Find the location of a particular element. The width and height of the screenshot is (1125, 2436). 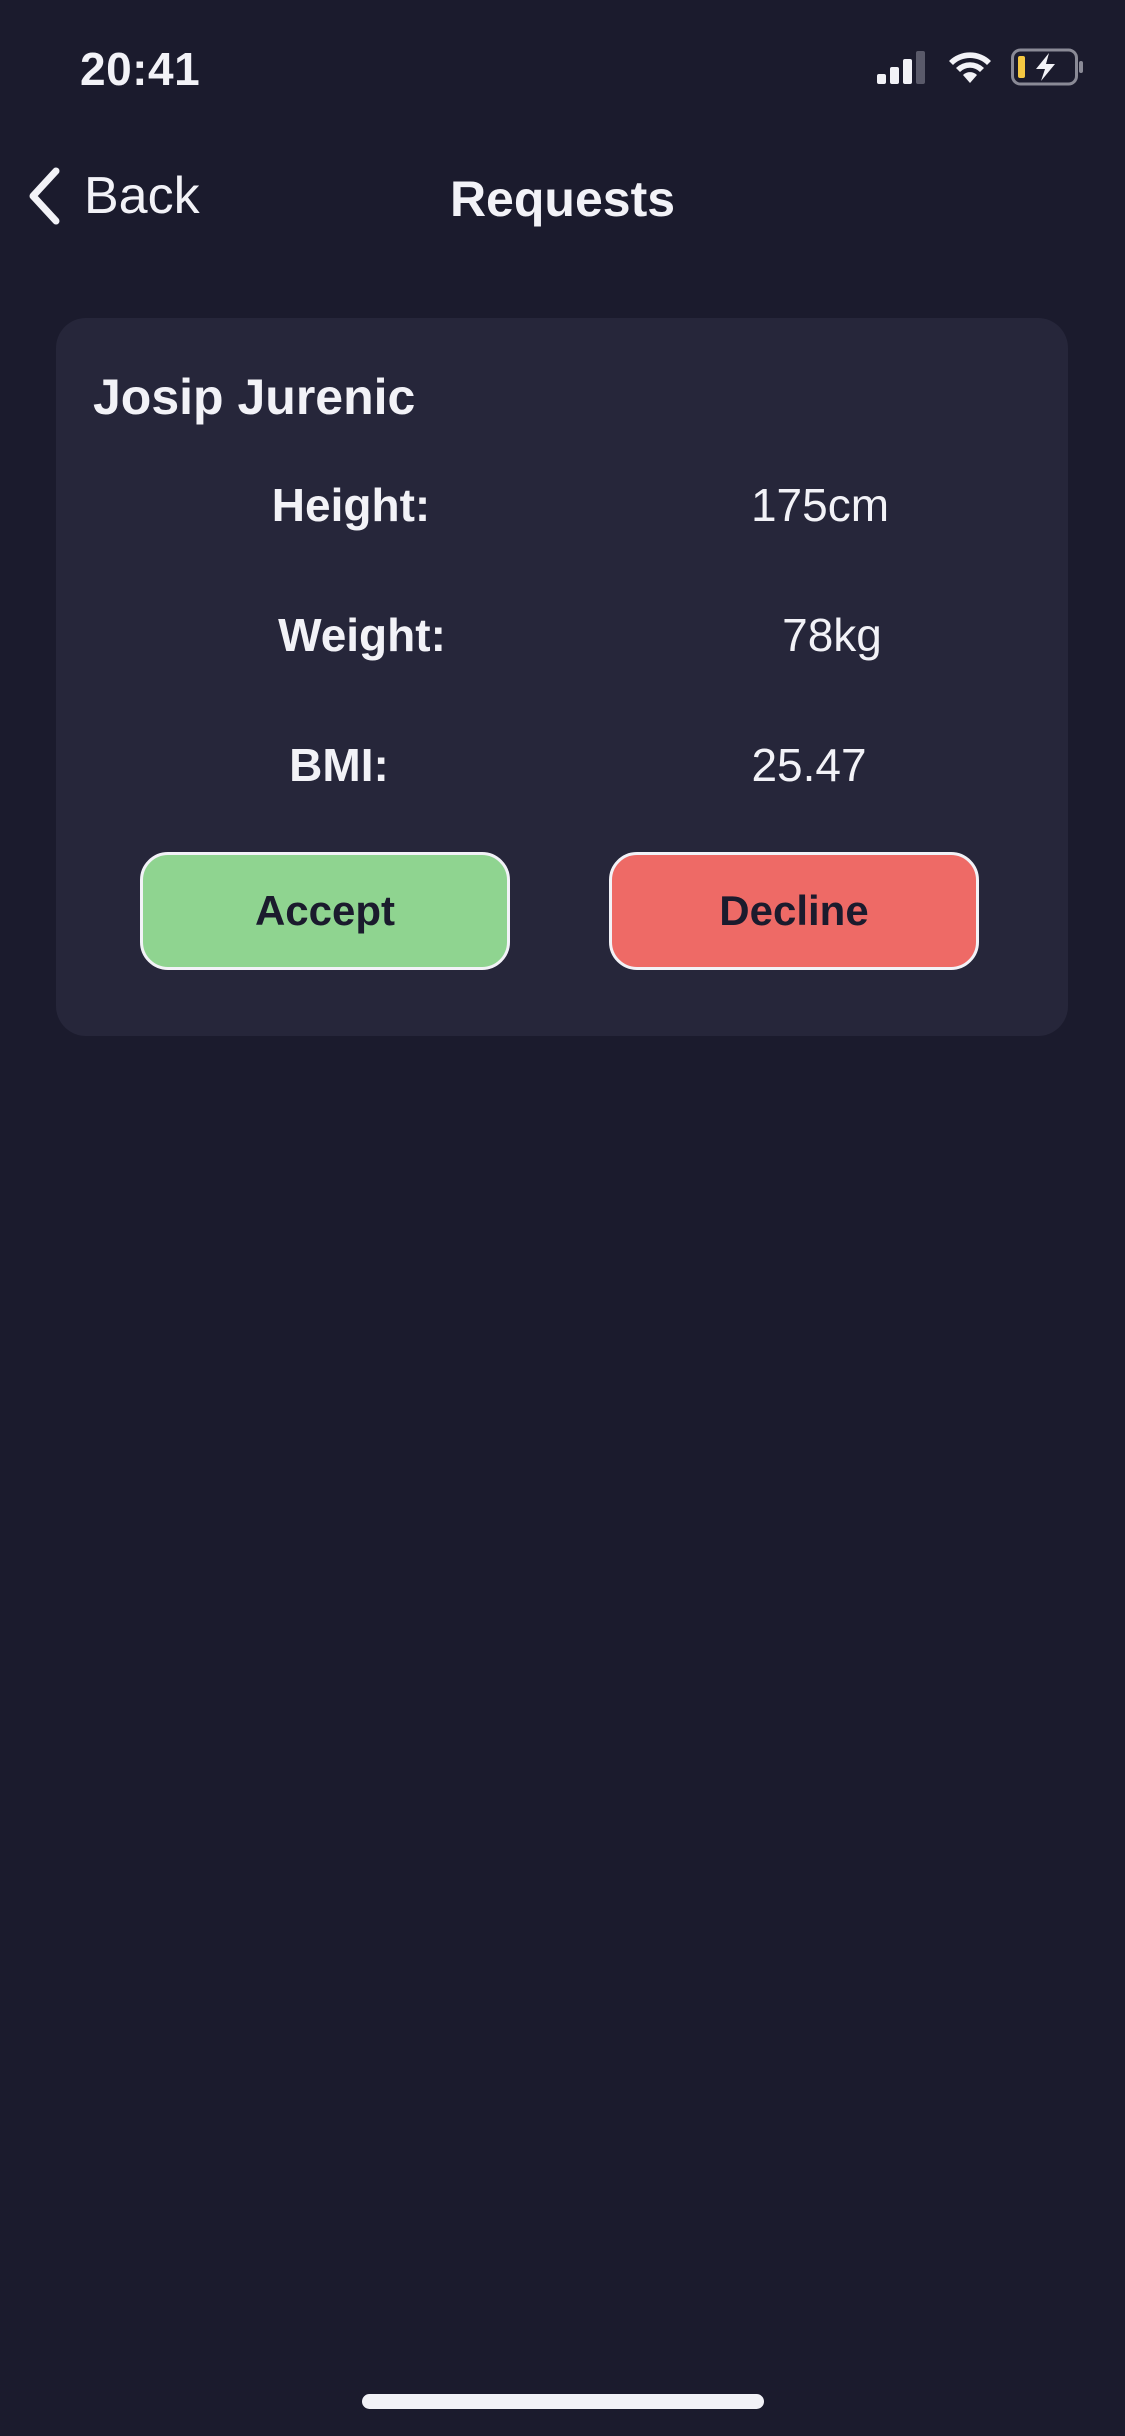

height-value: 175cm is located at coordinates (820, 505).